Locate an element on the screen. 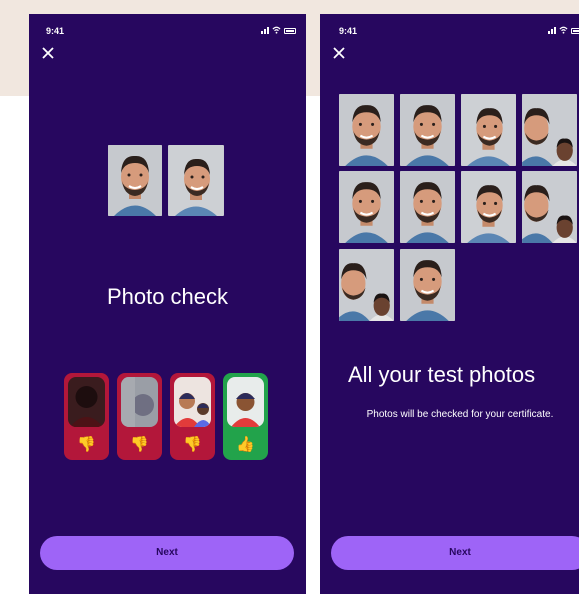 This screenshot has width=579, height=594. page-title: All your test photos is located at coordinates (442, 374).